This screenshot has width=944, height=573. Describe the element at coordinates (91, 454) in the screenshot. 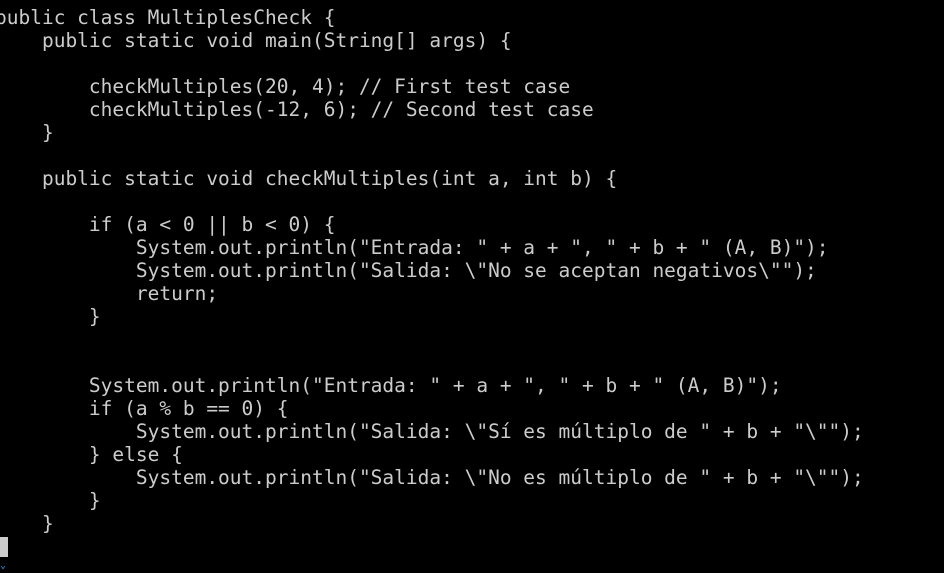

I see `code-line: } else {` at that location.